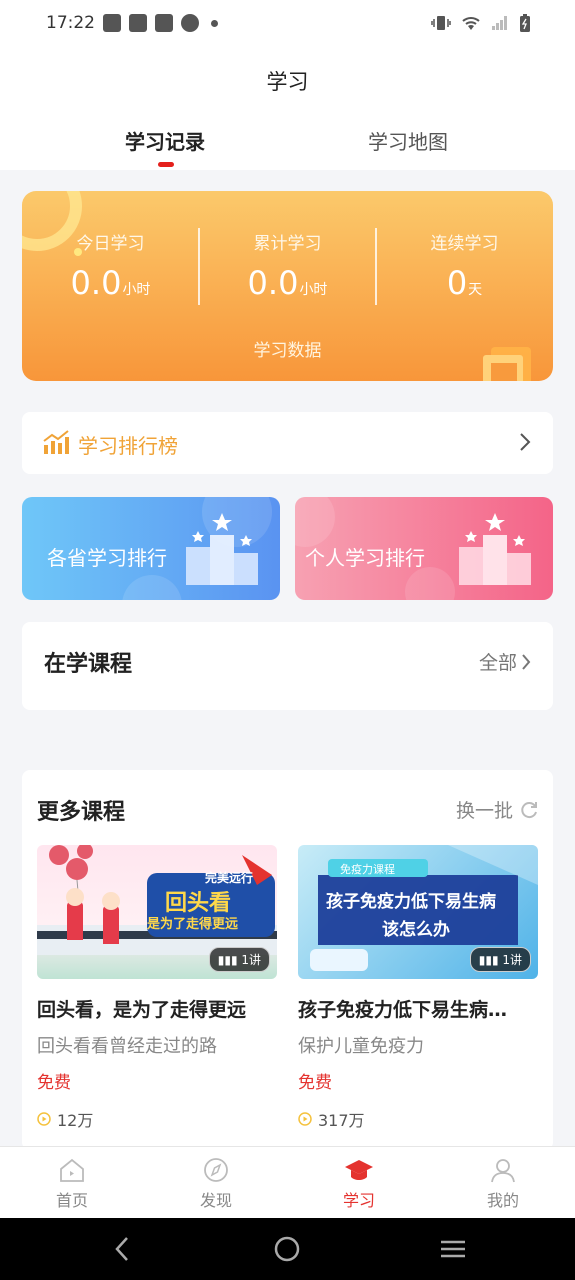  I want to click on course-thumbnail: 完美远行 回头看 是为了走得更远 ▮▮▮ 1讲, so click(157, 912).